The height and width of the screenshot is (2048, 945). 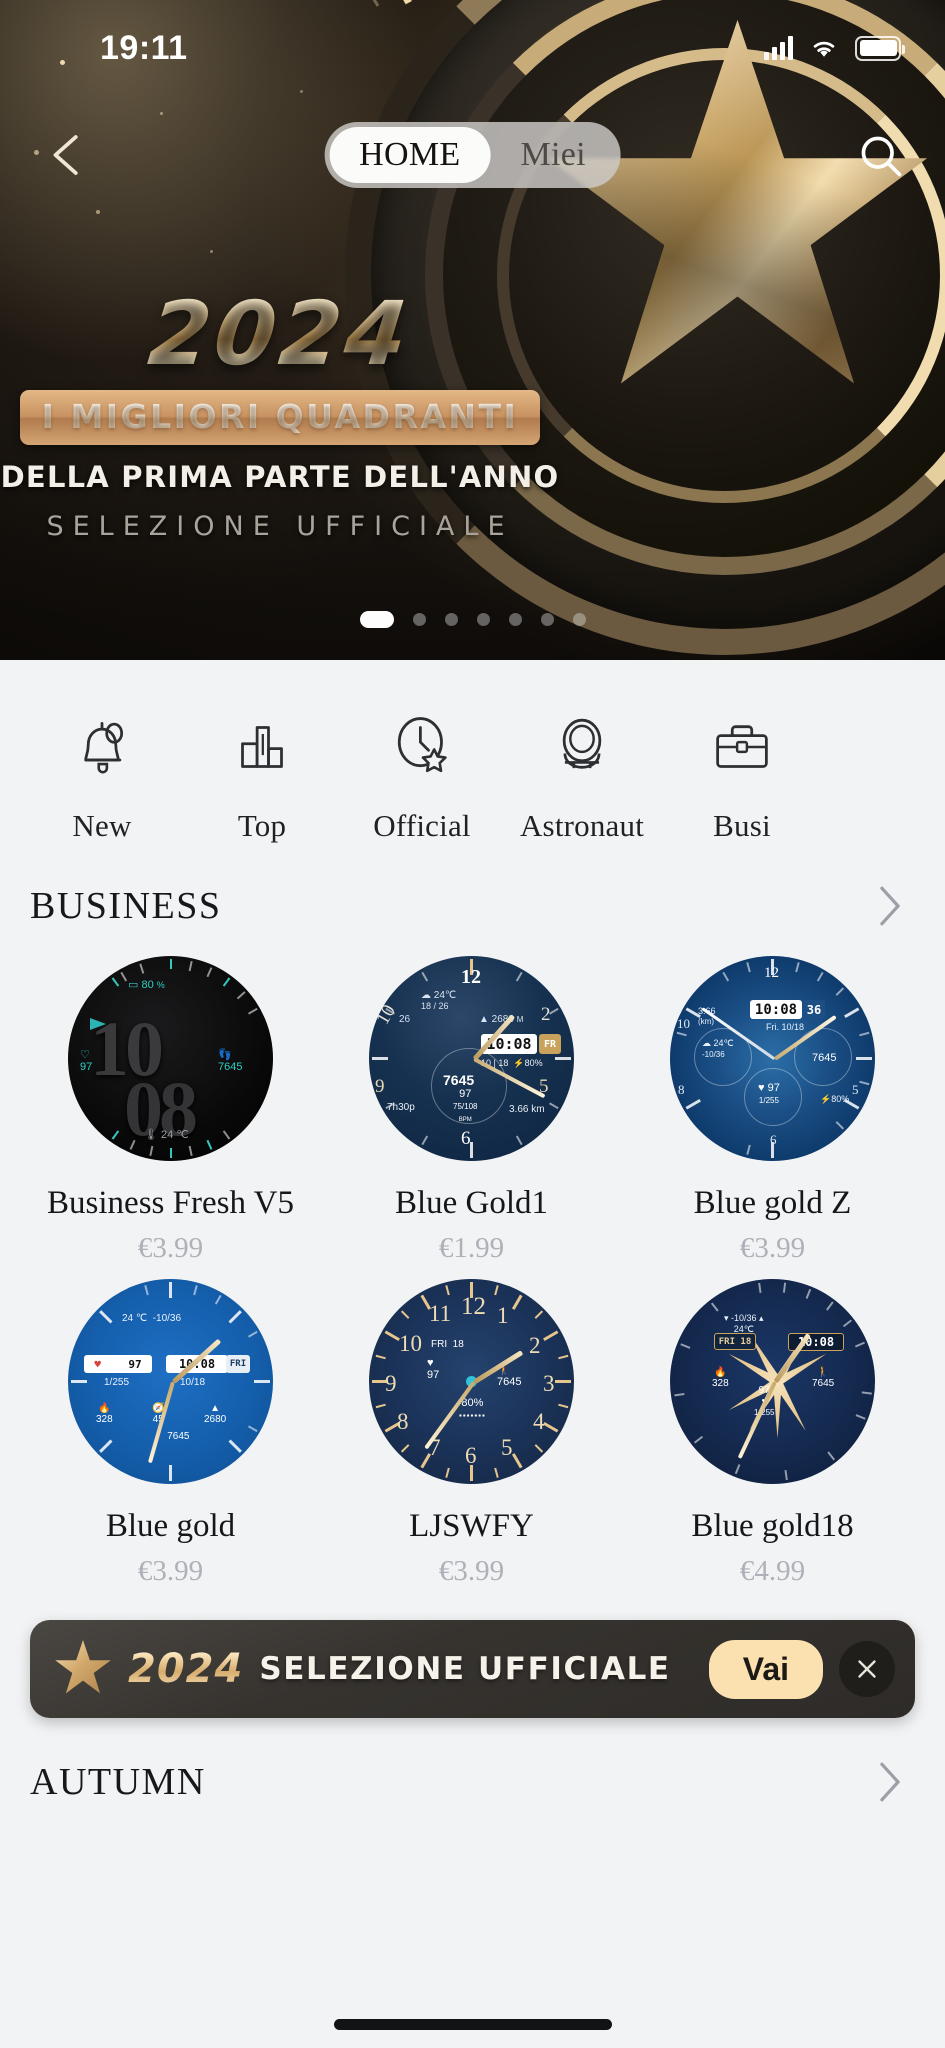 I want to click on promo-banner: 2024 SELEZIONE UFFICIALE Vai, so click(x=472, y=1669).